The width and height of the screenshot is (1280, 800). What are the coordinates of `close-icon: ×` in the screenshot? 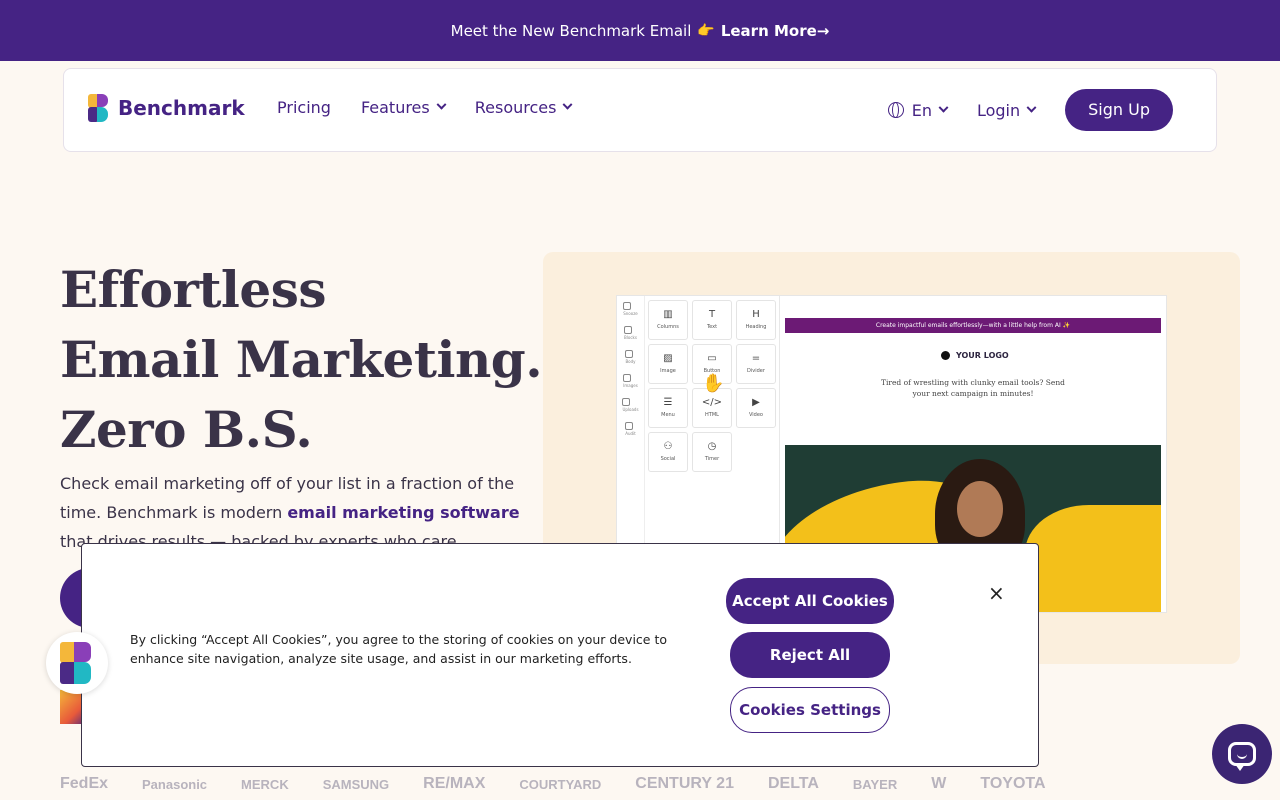 It's located at (996, 593).